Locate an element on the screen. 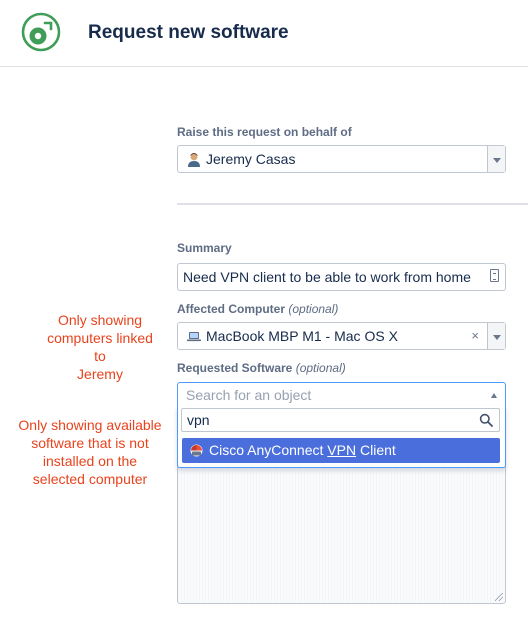 This screenshot has width=528, height=617. chevron-up-icon is located at coordinates (494, 395).